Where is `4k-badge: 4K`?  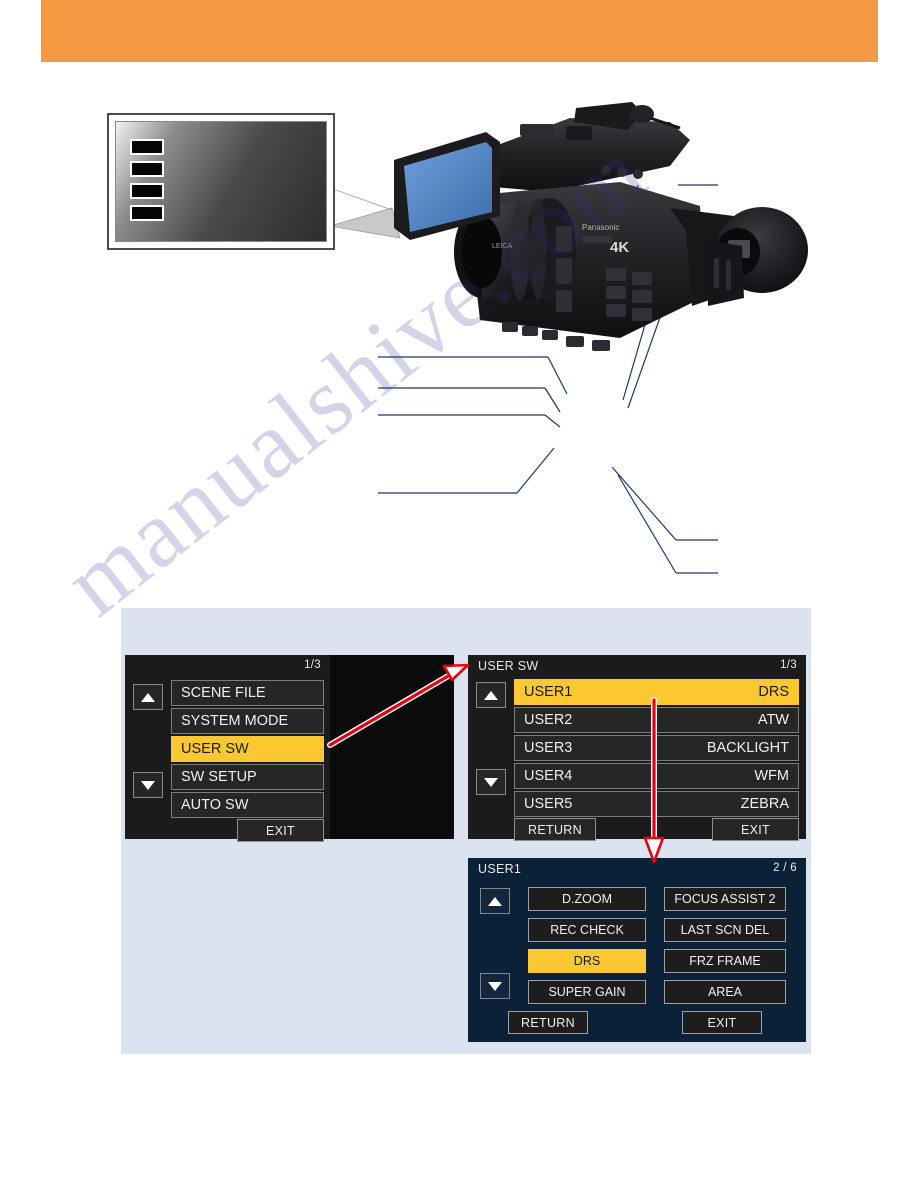 4k-badge: 4K is located at coordinates (619, 247).